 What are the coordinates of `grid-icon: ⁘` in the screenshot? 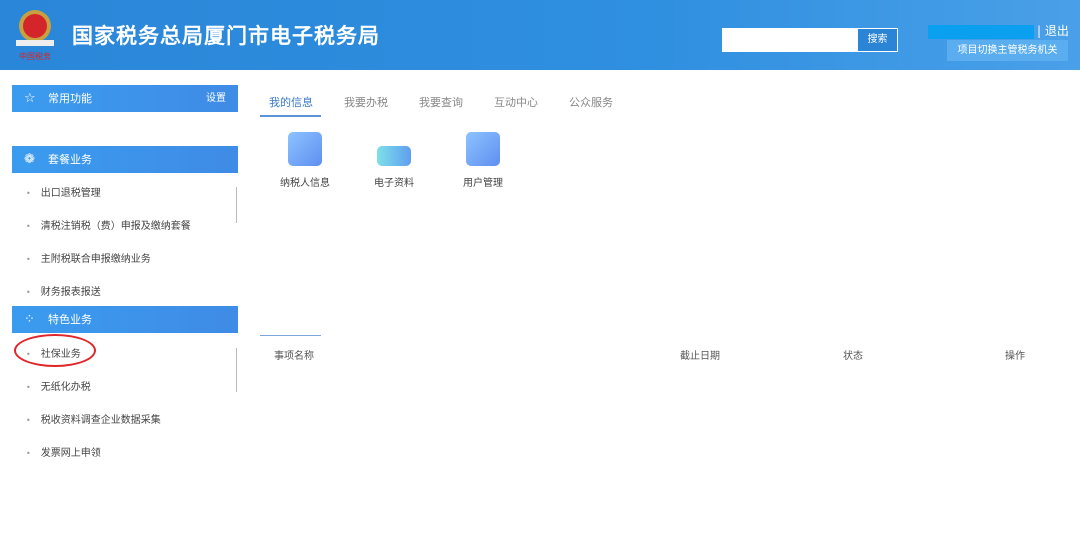 It's located at (29, 319).